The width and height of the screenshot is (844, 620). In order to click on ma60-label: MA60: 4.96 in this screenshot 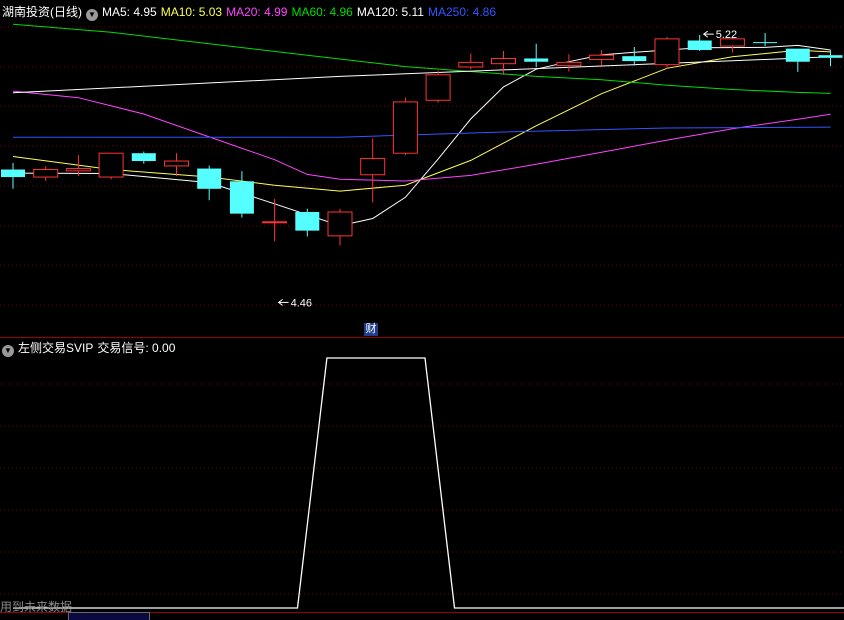, I will do `click(322, 12)`.